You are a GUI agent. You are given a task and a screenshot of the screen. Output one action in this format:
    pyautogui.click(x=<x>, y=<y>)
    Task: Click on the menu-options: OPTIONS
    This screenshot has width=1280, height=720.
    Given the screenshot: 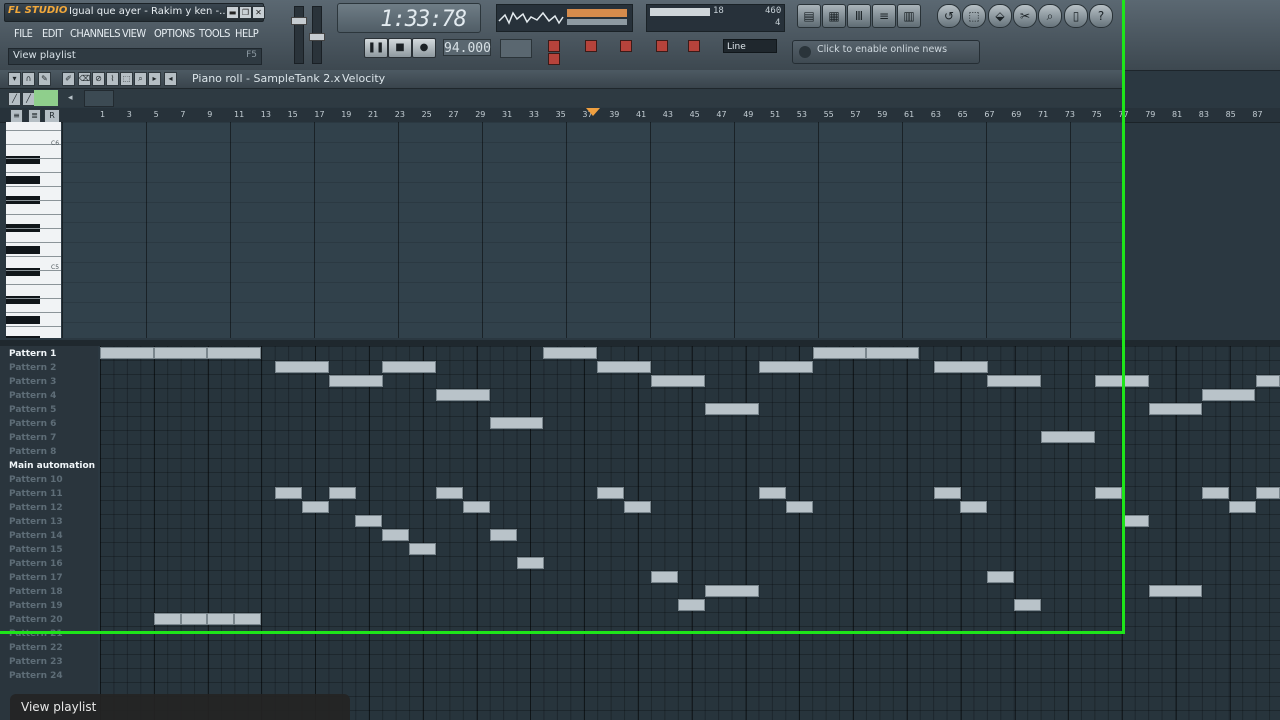 What is the action you would take?
    pyautogui.click(x=174, y=33)
    